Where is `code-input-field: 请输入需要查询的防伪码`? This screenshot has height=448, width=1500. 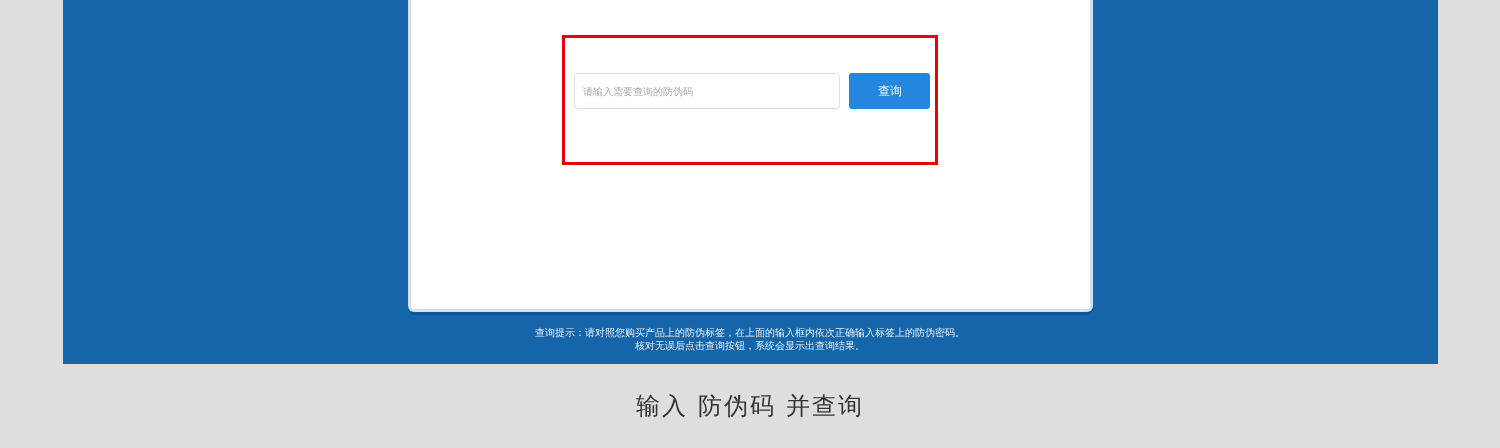 code-input-field: 请输入需要查询的防伪码 is located at coordinates (707, 91).